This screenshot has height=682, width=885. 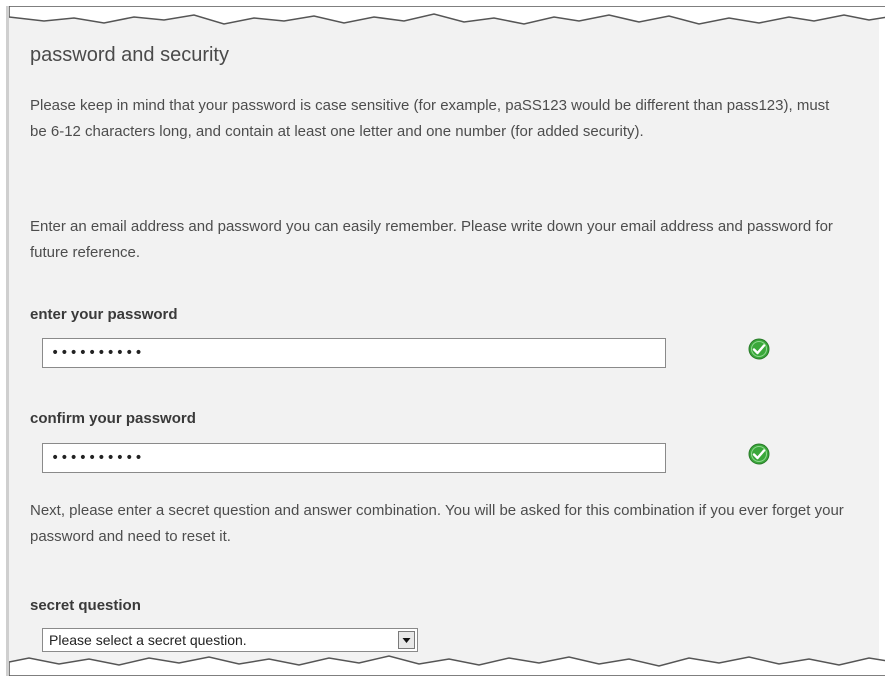 What do you see at coordinates (354, 353) in the screenshot?
I see `password-input: ••••••••••` at bounding box center [354, 353].